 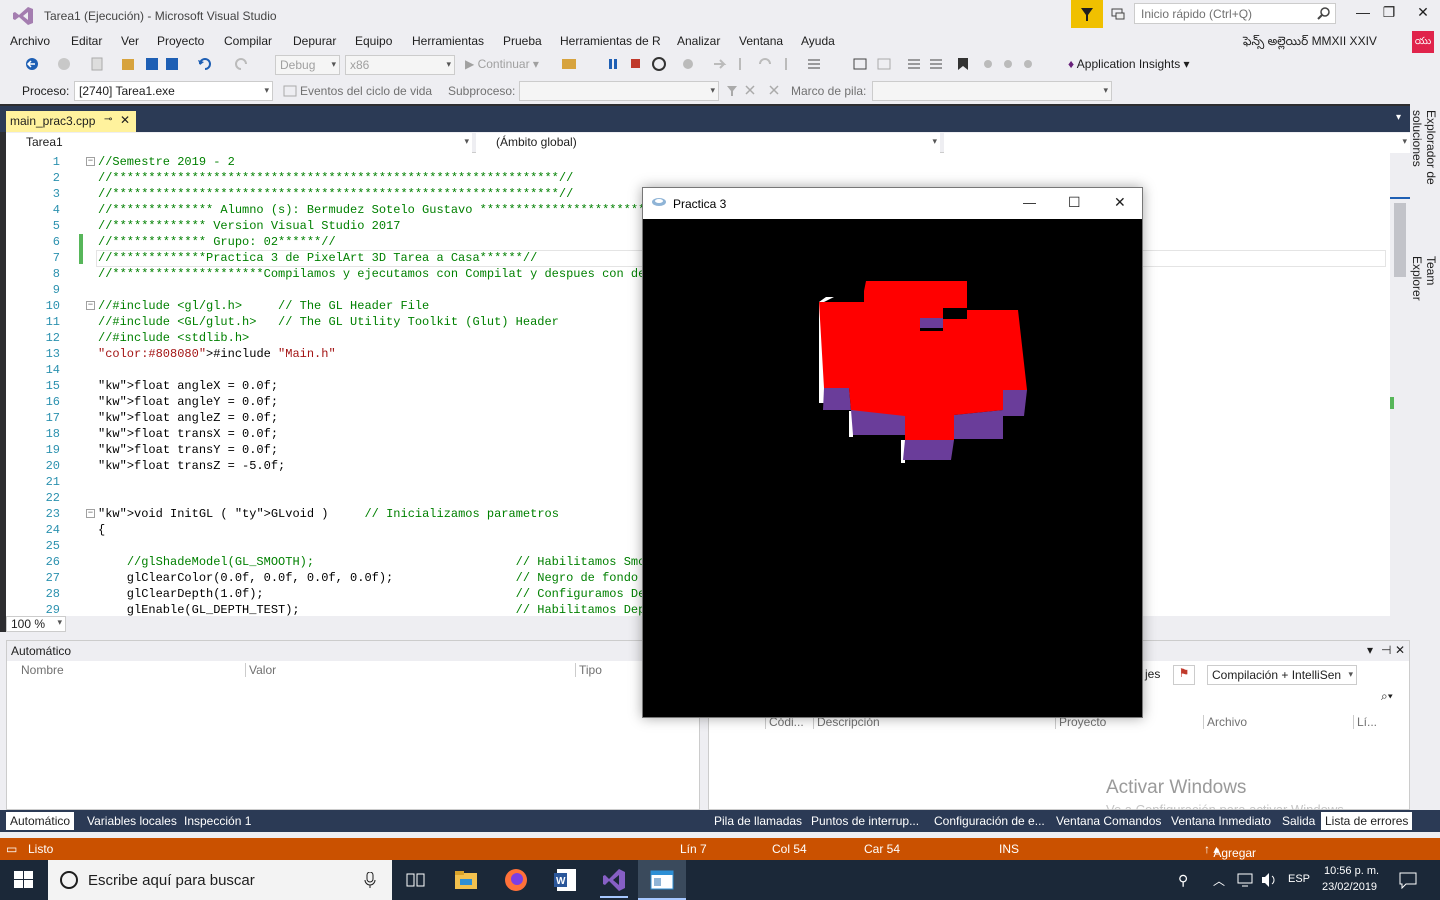 What do you see at coordinates (366, 91) in the screenshot?
I see `lifecycle-label: Eventos del ciclo de vida` at bounding box center [366, 91].